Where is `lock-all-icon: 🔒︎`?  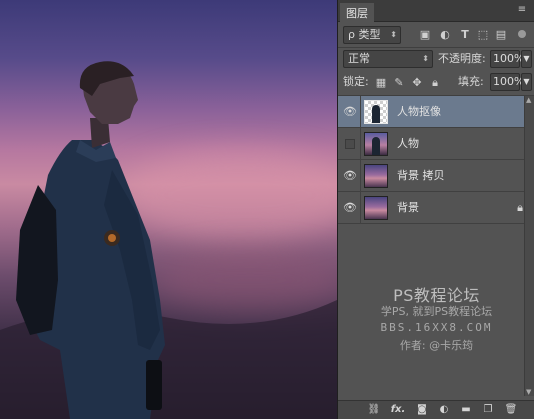
lock-all-icon: 🔒︎ is located at coordinates (435, 83).